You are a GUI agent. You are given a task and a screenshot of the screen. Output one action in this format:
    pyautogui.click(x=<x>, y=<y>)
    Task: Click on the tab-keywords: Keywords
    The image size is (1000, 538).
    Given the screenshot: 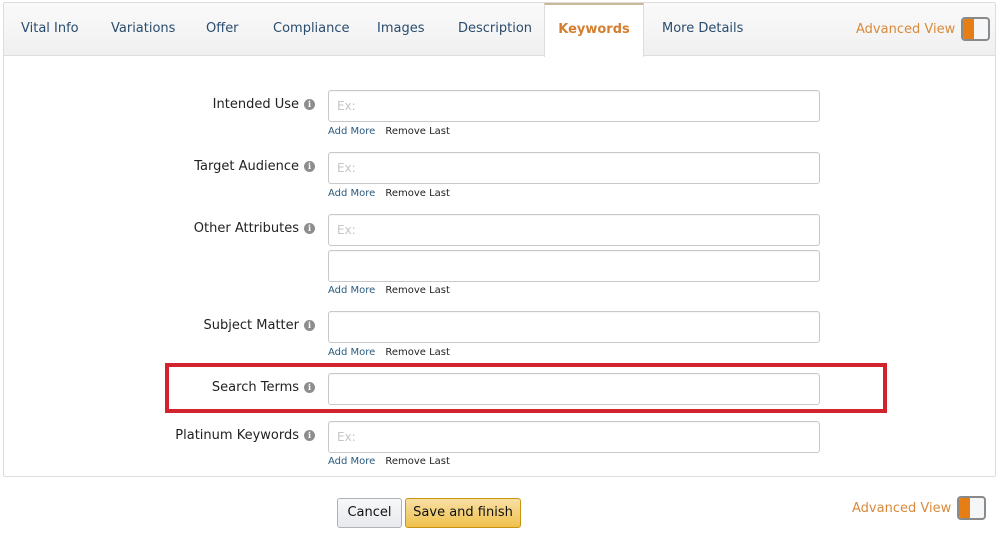 What is the action you would take?
    pyautogui.click(x=594, y=30)
    